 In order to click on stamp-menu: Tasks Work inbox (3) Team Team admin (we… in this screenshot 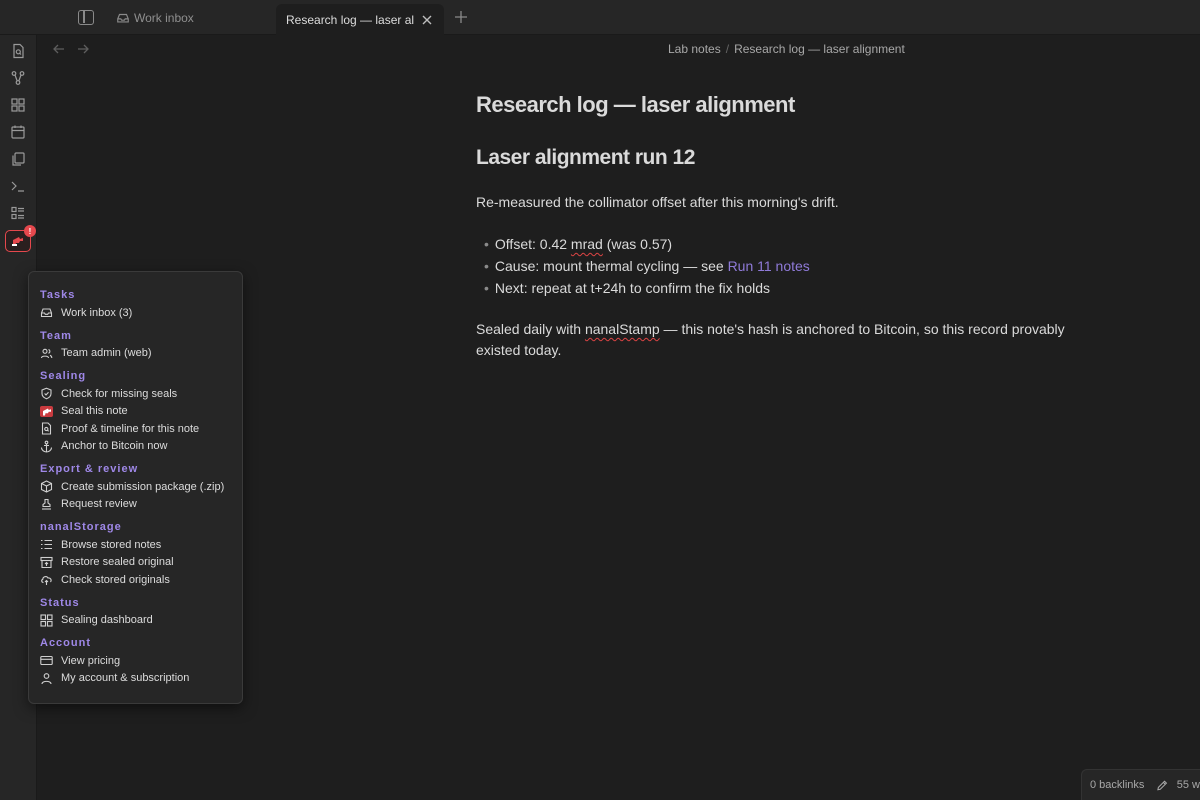, I will do `click(135, 487)`.